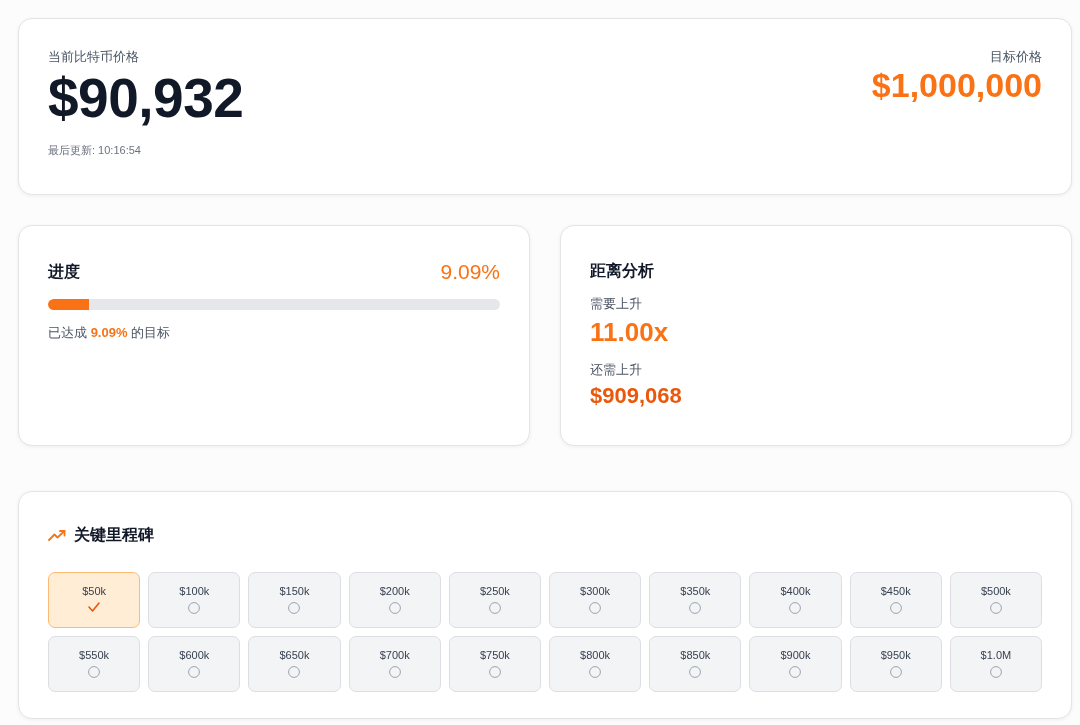 This screenshot has height=725, width=1080. Describe the element at coordinates (636, 396) in the screenshot. I see `metric-value: $909,068` at that location.